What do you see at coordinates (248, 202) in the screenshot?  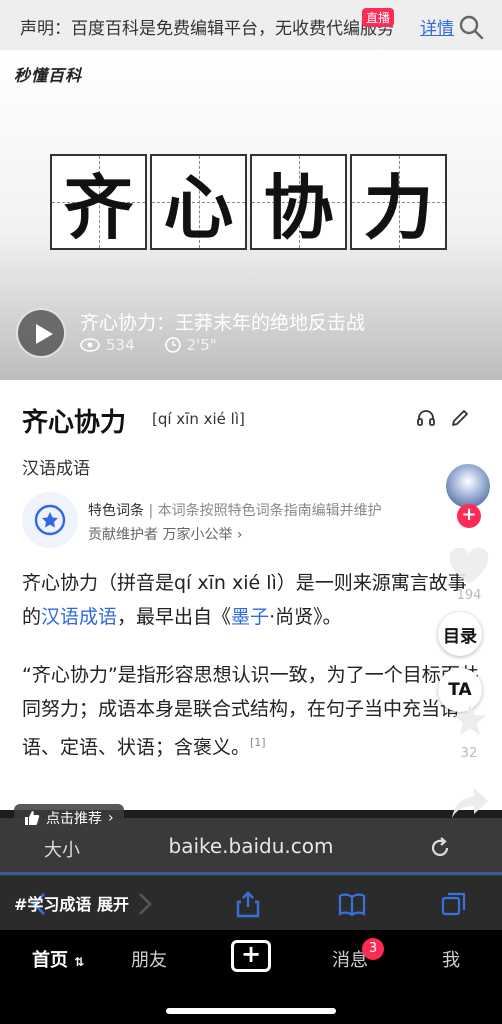 I see `idiom-grid: 齐 心 协 力` at bounding box center [248, 202].